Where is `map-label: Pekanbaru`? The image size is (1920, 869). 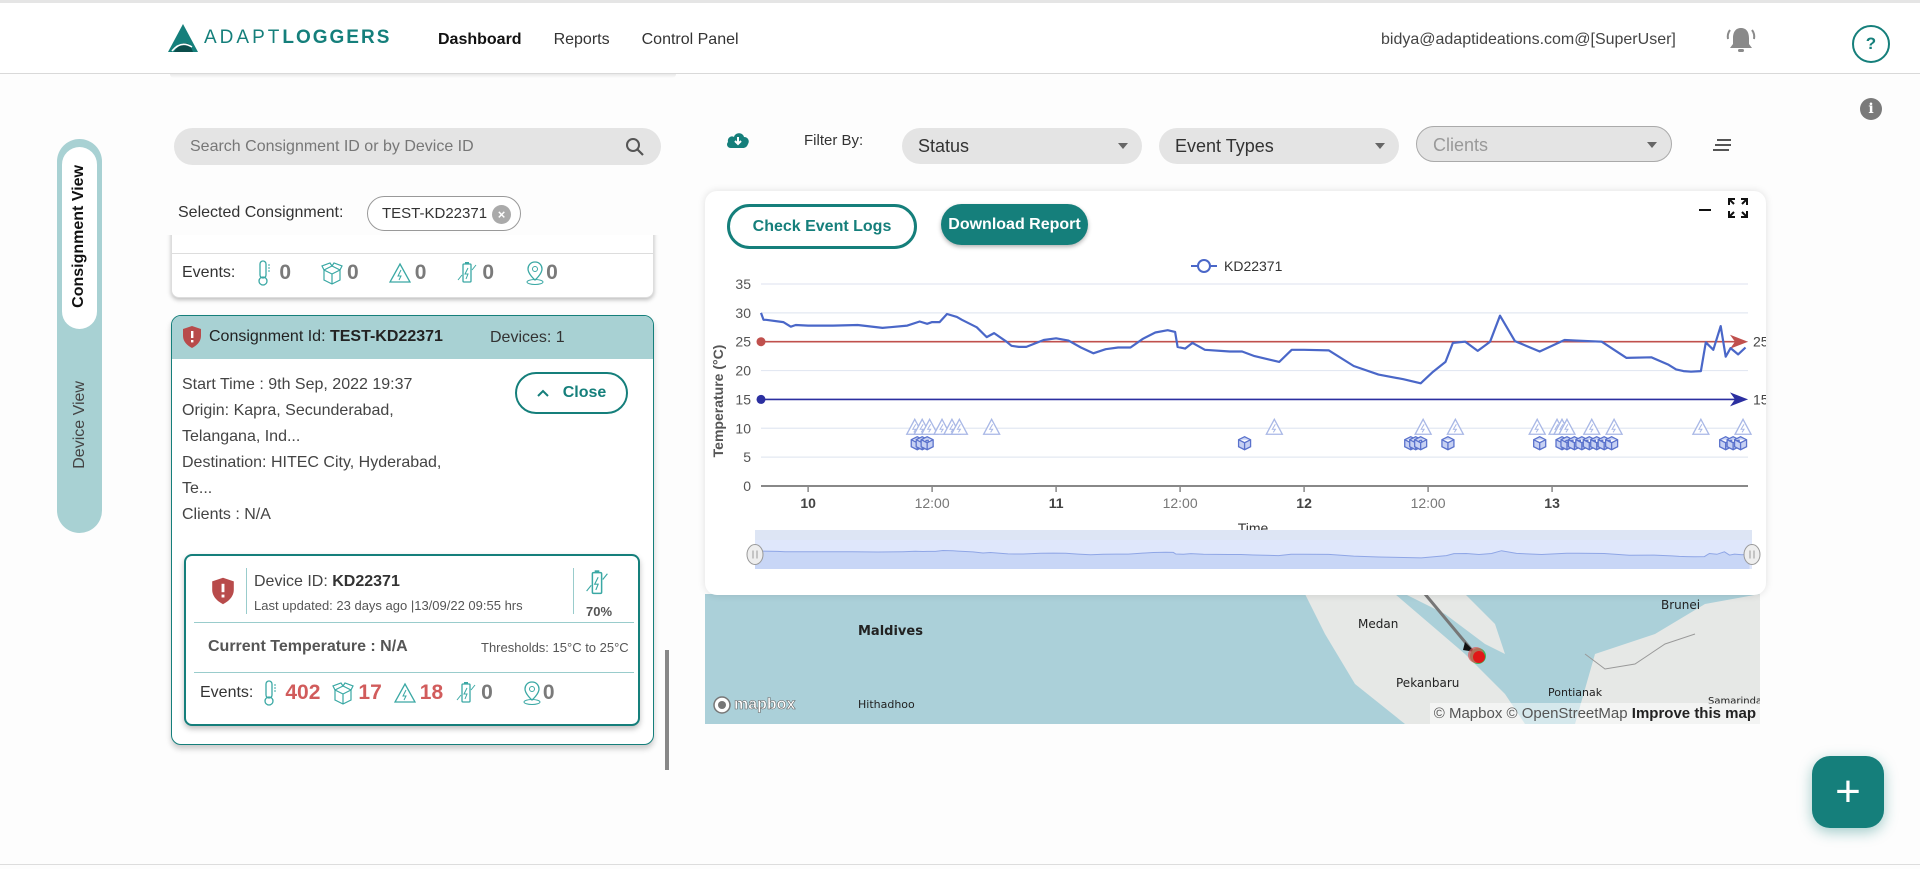 map-label: Pekanbaru is located at coordinates (1428, 683).